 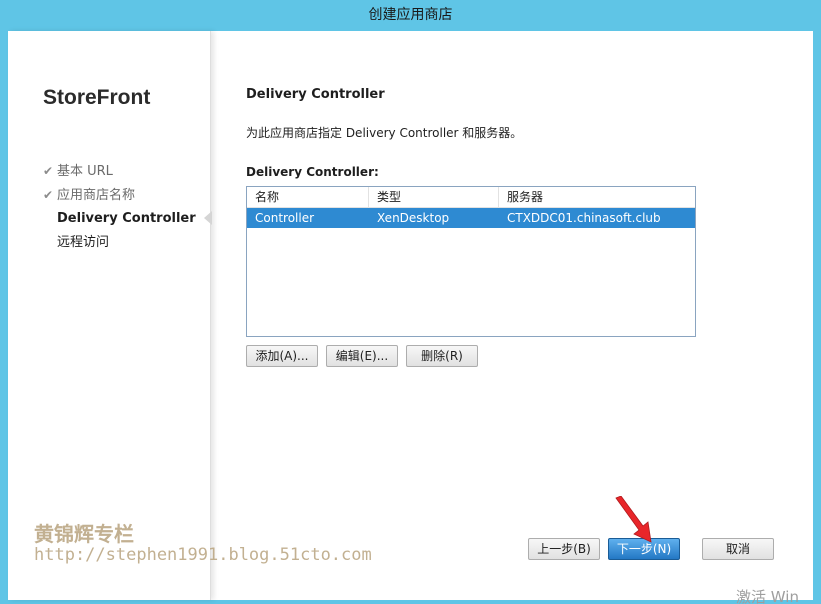 I want to click on page-description: 为此应用商店指定 Delivery Controller 和服务器。, so click(x=384, y=133).